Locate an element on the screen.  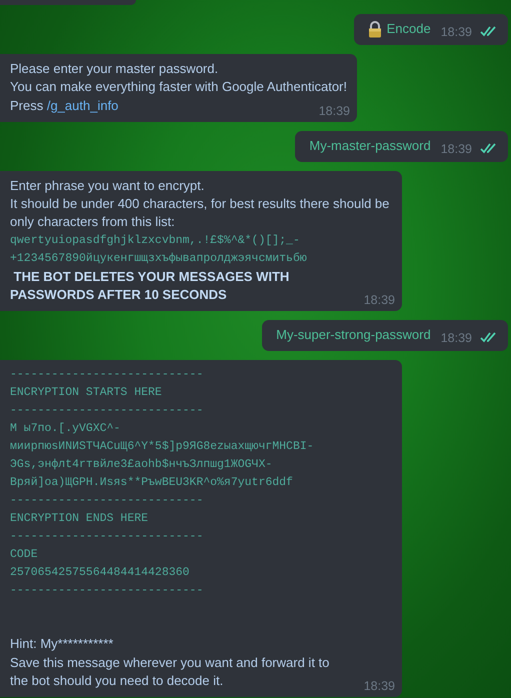
code-text: CODE is located at coordinates (24, 555).